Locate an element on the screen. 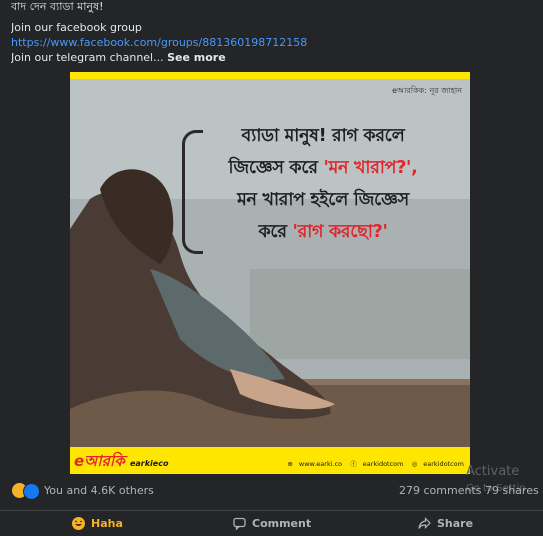  shares-count: 79 shares is located at coordinates (512, 490).